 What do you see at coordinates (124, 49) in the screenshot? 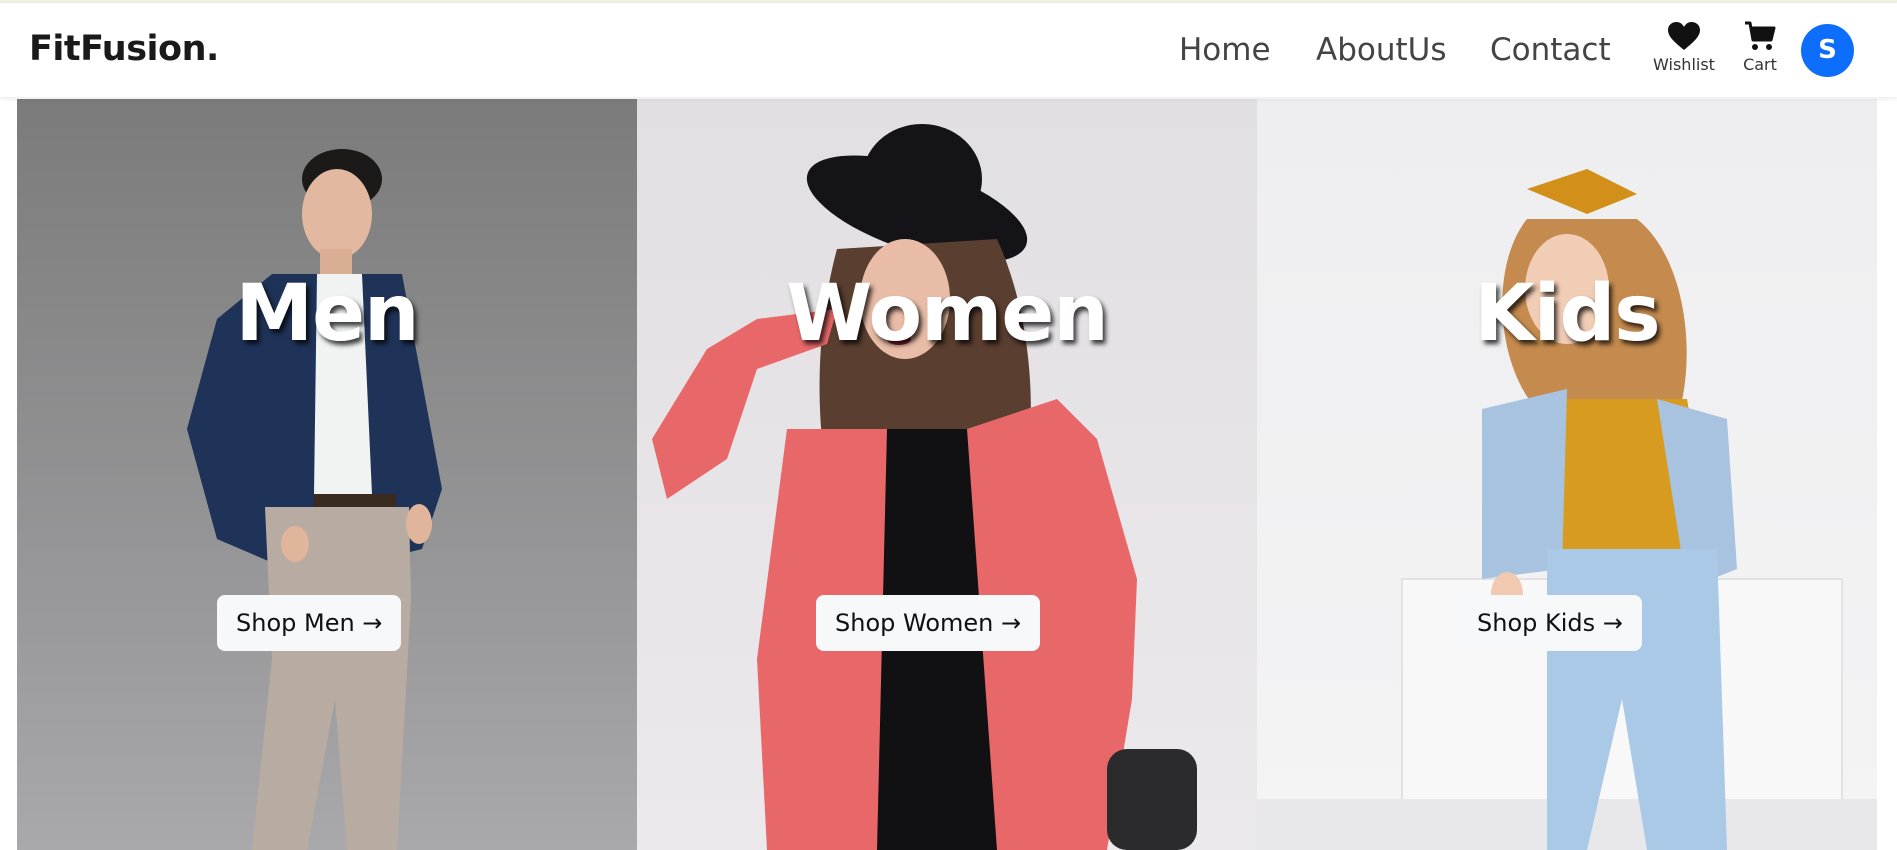
I see `brand-logo: FitFusion.` at bounding box center [124, 49].